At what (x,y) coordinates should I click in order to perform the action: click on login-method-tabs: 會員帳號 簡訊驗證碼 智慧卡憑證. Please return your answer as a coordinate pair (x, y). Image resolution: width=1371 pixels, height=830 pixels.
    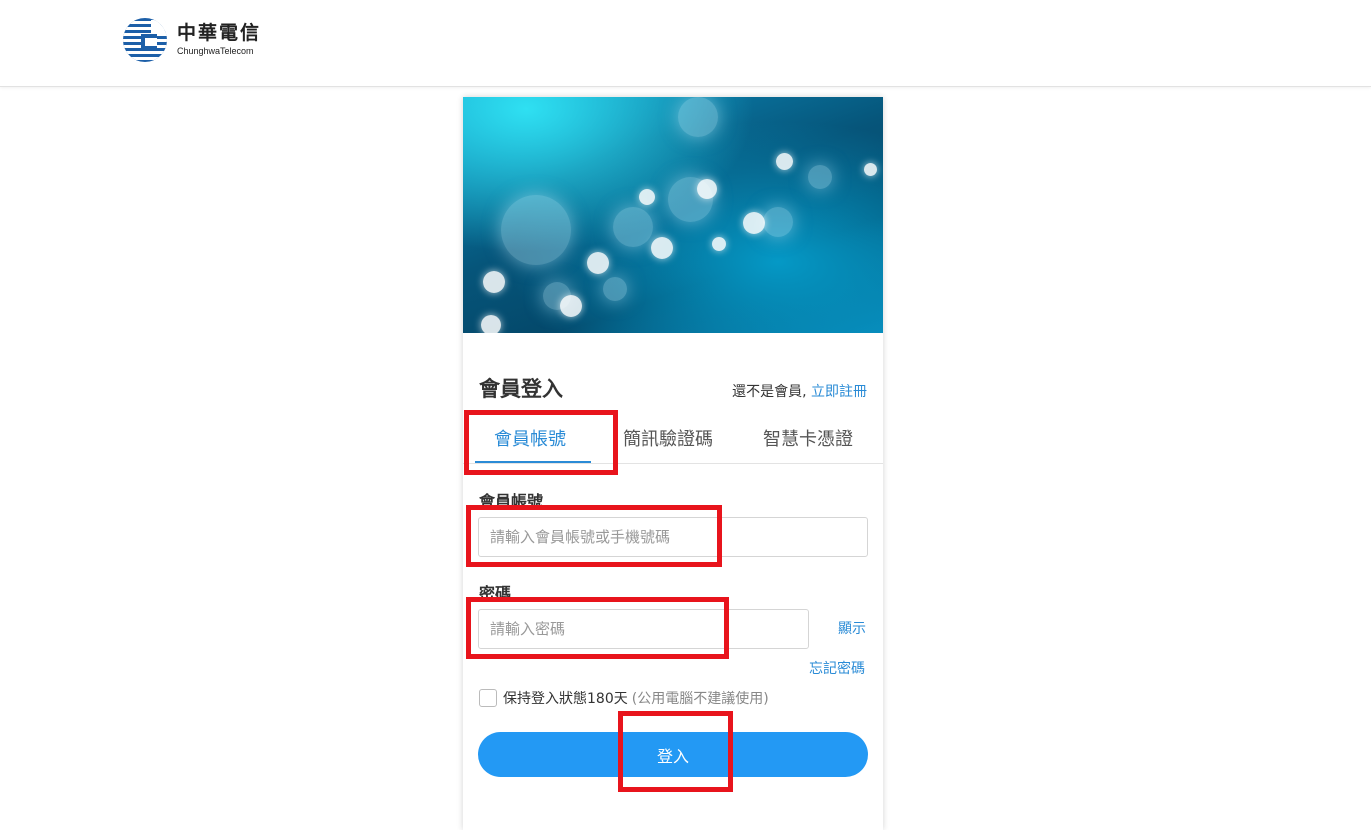
    Looking at the image, I should click on (673, 441).